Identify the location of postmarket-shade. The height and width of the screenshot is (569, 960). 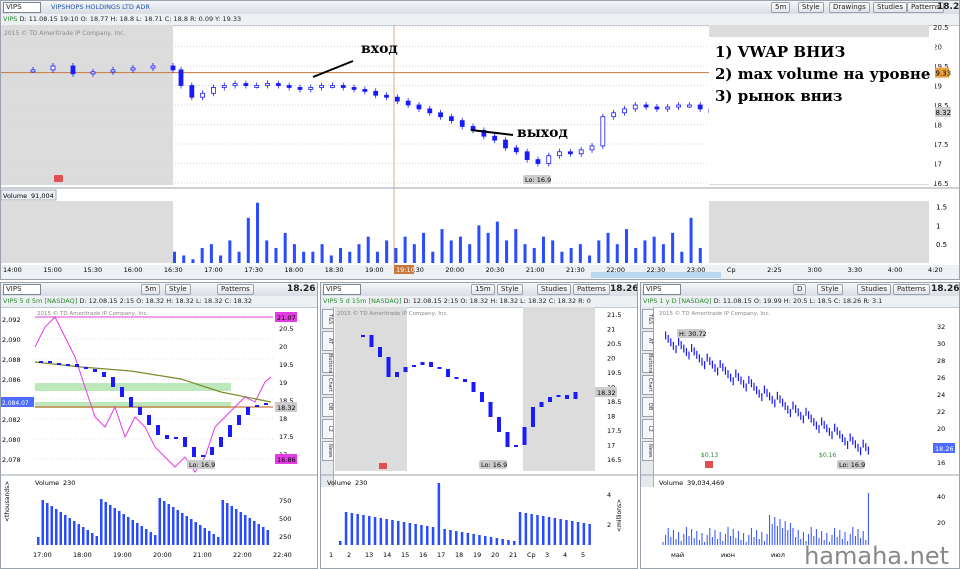
(559, 389).